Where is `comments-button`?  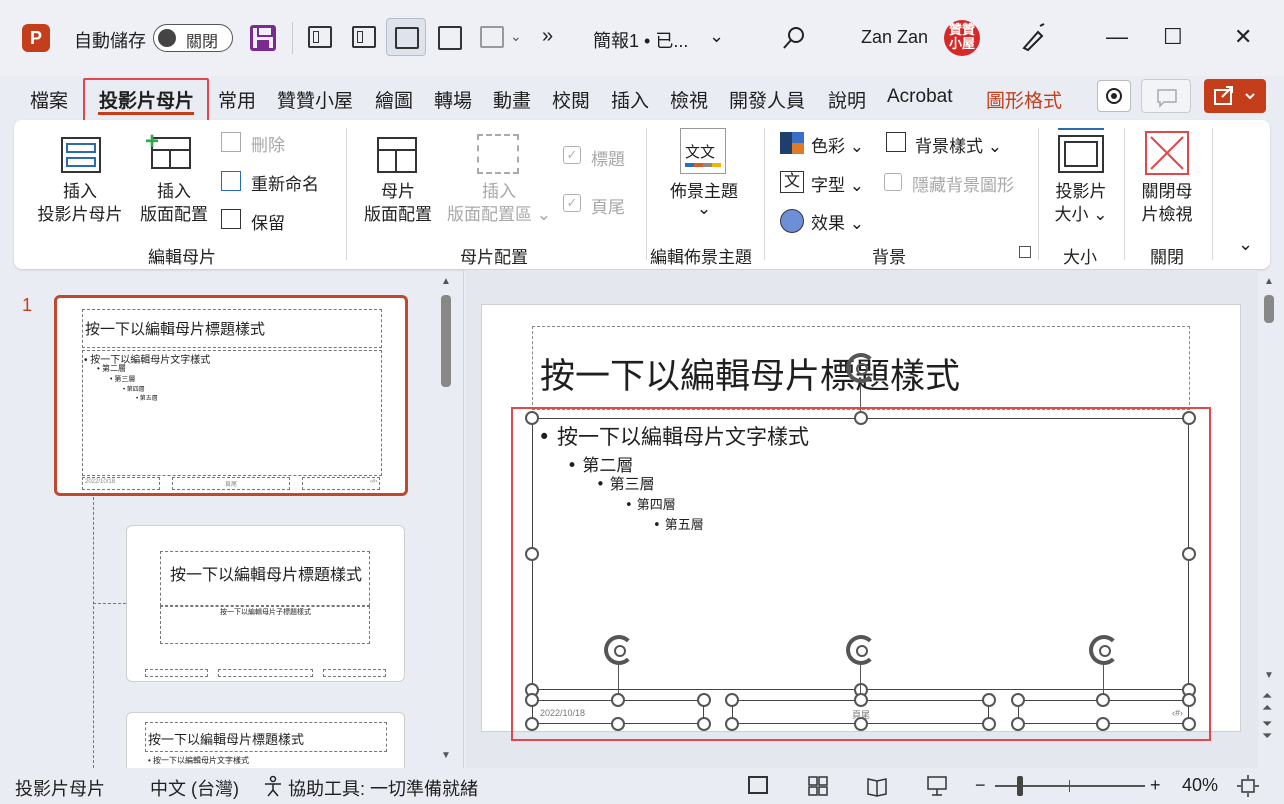 comments-button is located at coordinates (1166, 96).